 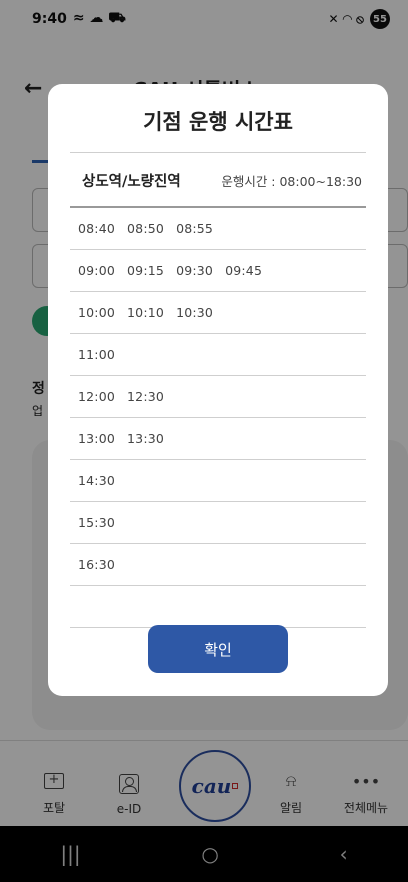 What do you see at coordinates (97, 270) in the screenshot?
I see `departure-time: 09:00` at bounding box center [97, 270].